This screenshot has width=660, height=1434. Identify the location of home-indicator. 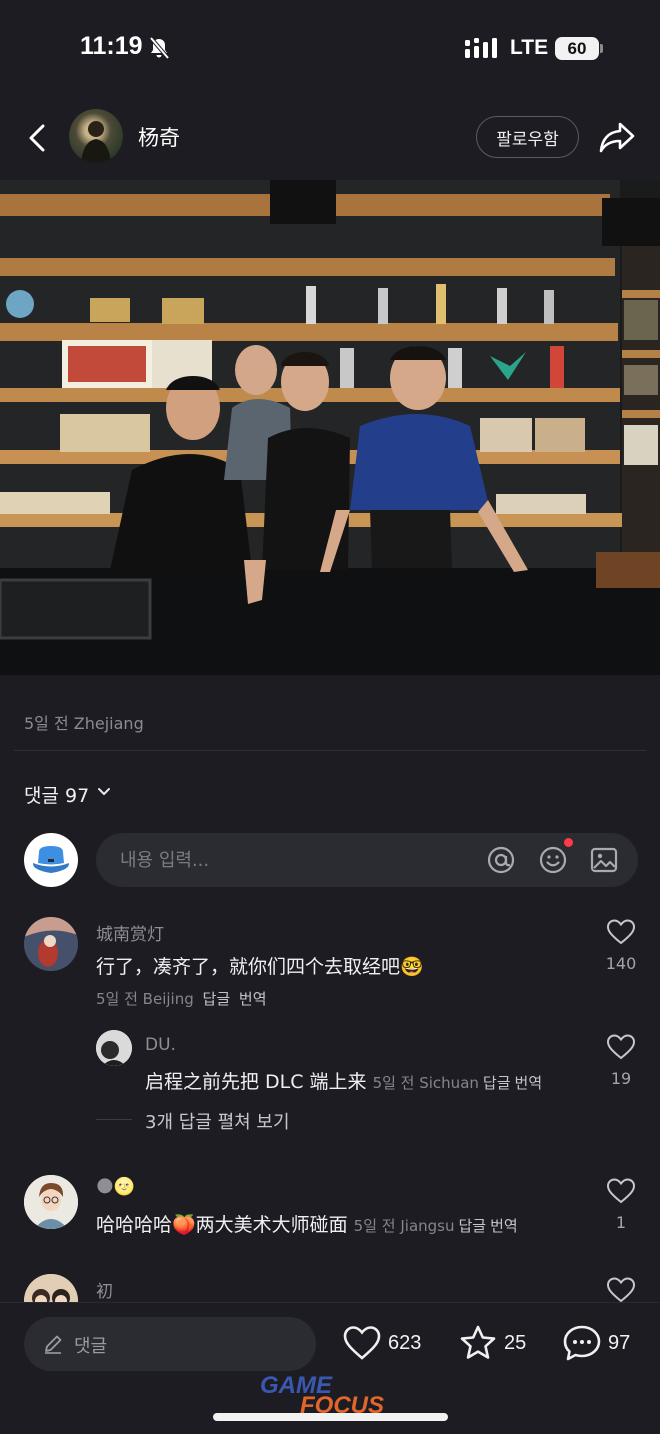
(330, 1417).